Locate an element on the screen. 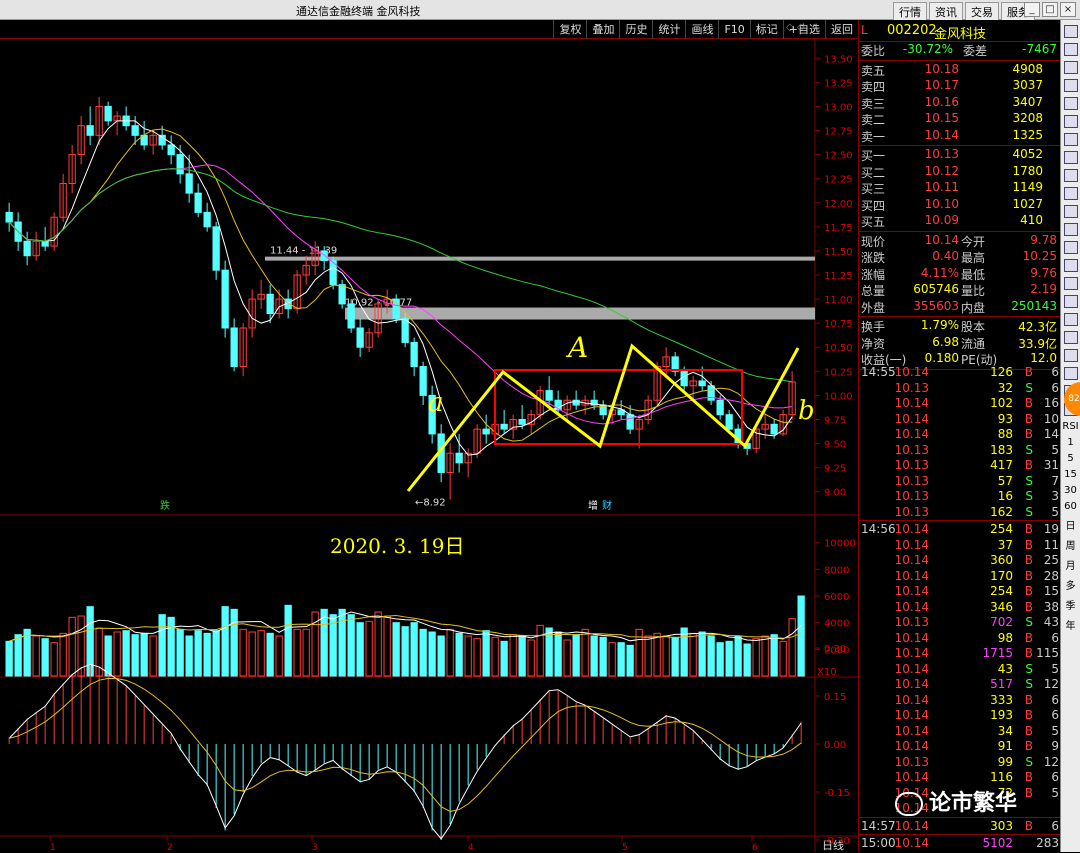  toolbar-button-2: 历史 is located at coordinates (635, 29).